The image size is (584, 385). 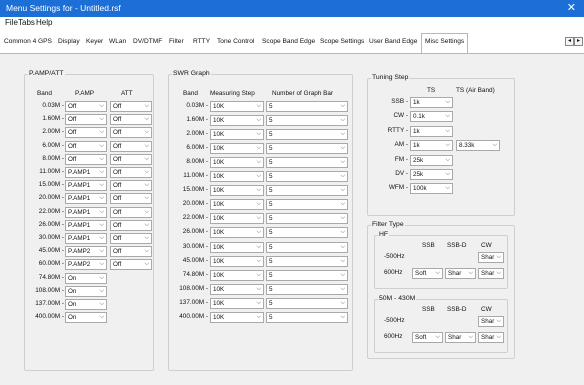 I want to click on chevron-down-icon: ⌵, so click(x=258, y=288).